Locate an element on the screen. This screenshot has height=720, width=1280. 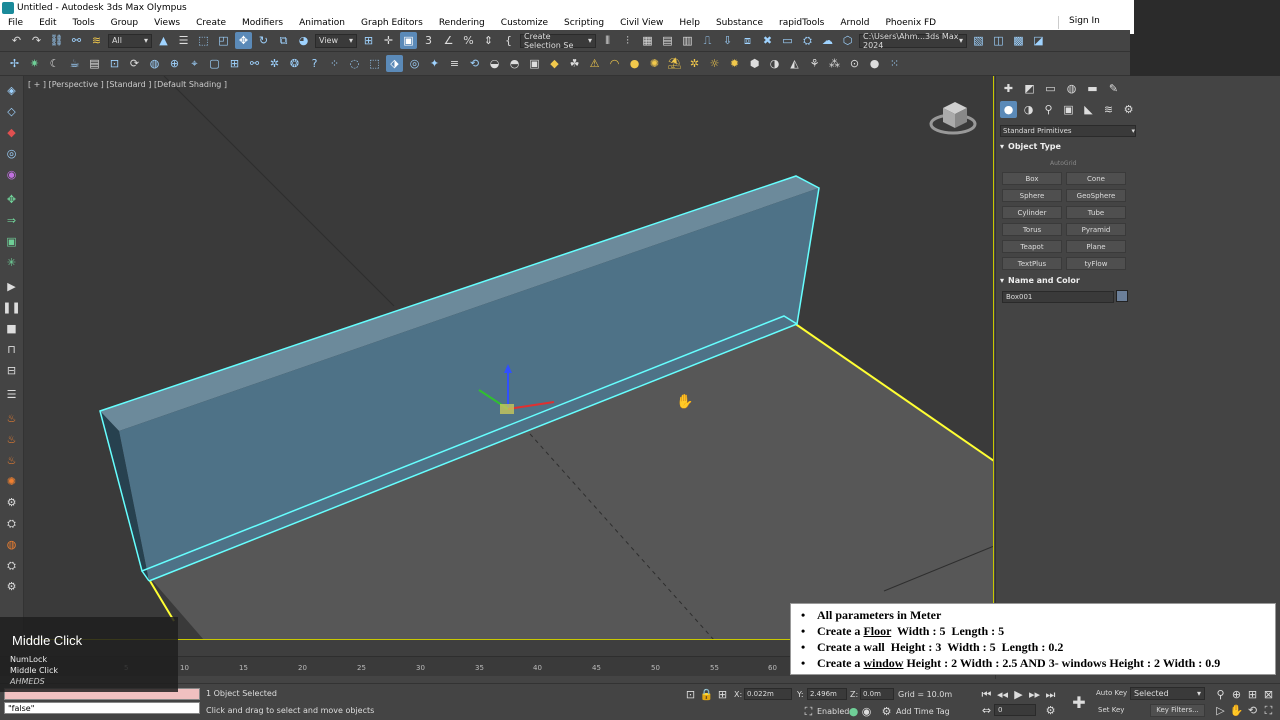
sculpt-icon: ☘ is located at coordinates (574, 63).